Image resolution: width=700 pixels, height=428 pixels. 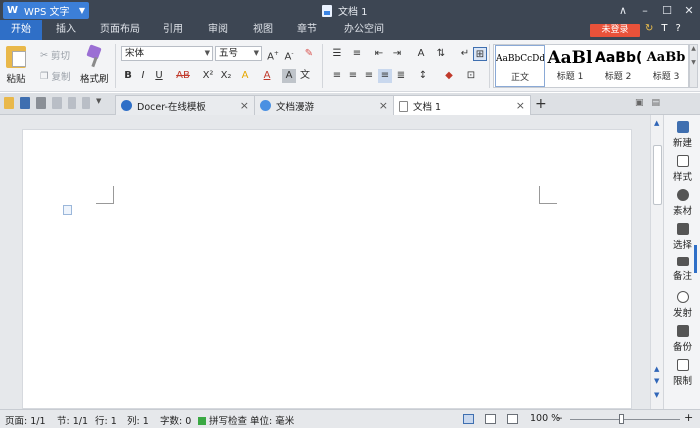 I want to click on format-painter-button: 格式刷, so click(x=94, y=65).